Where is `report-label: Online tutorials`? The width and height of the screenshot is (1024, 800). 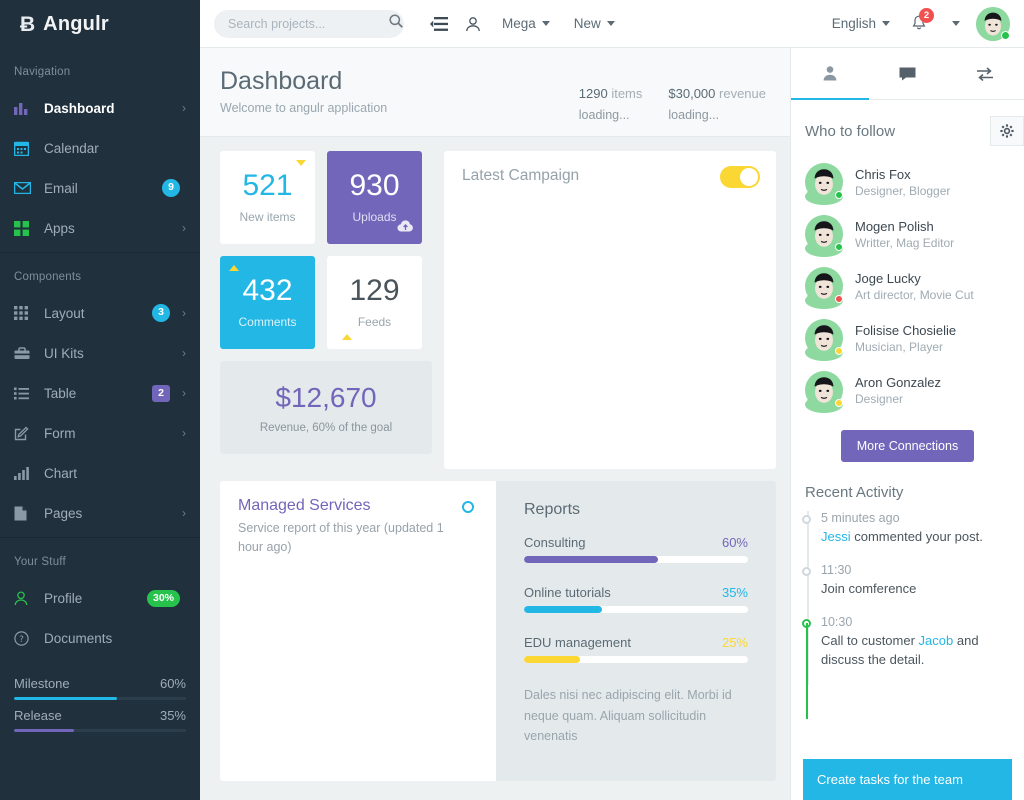 report-label: Online tutorials is located at coordinates (567, 592).